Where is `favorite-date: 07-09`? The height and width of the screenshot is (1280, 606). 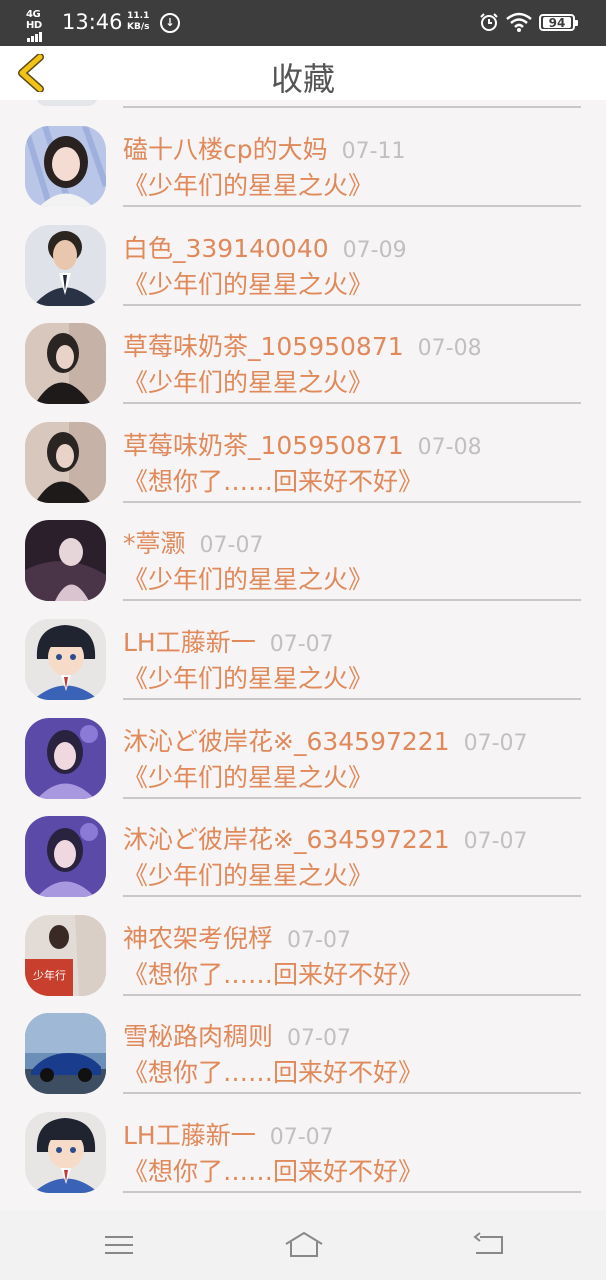 favorite-date: 07-09 is located at coordinates (374, 250).